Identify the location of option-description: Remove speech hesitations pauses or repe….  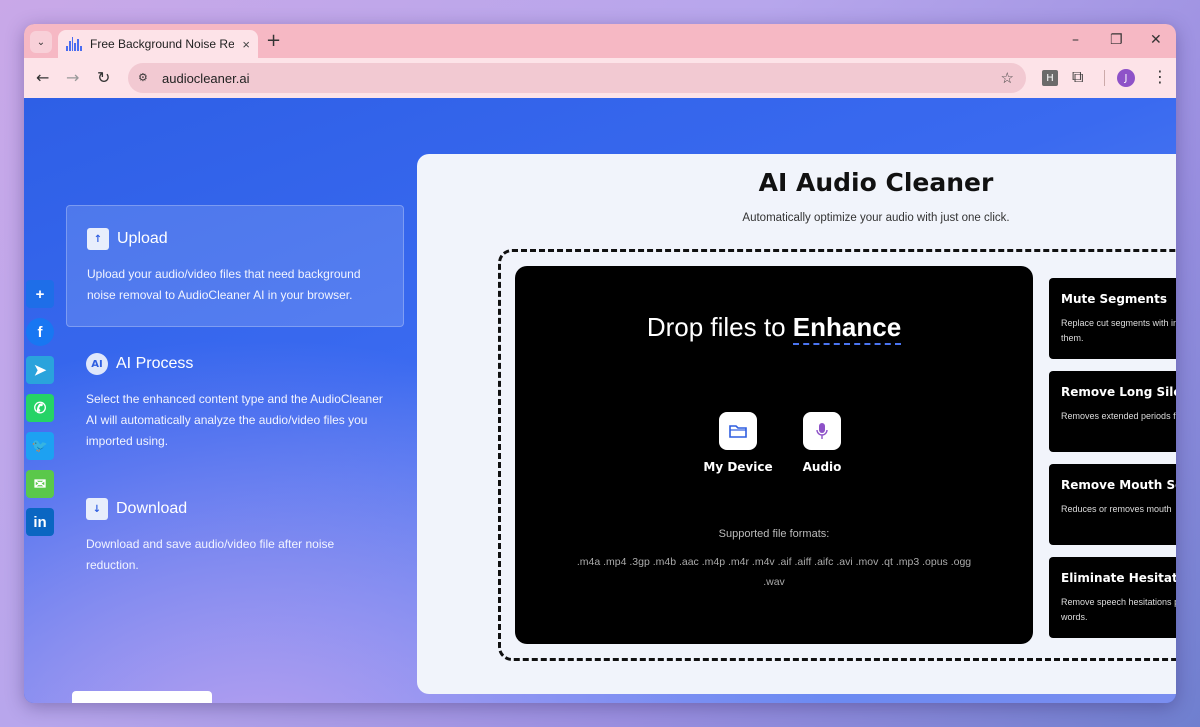
(1118, 609).